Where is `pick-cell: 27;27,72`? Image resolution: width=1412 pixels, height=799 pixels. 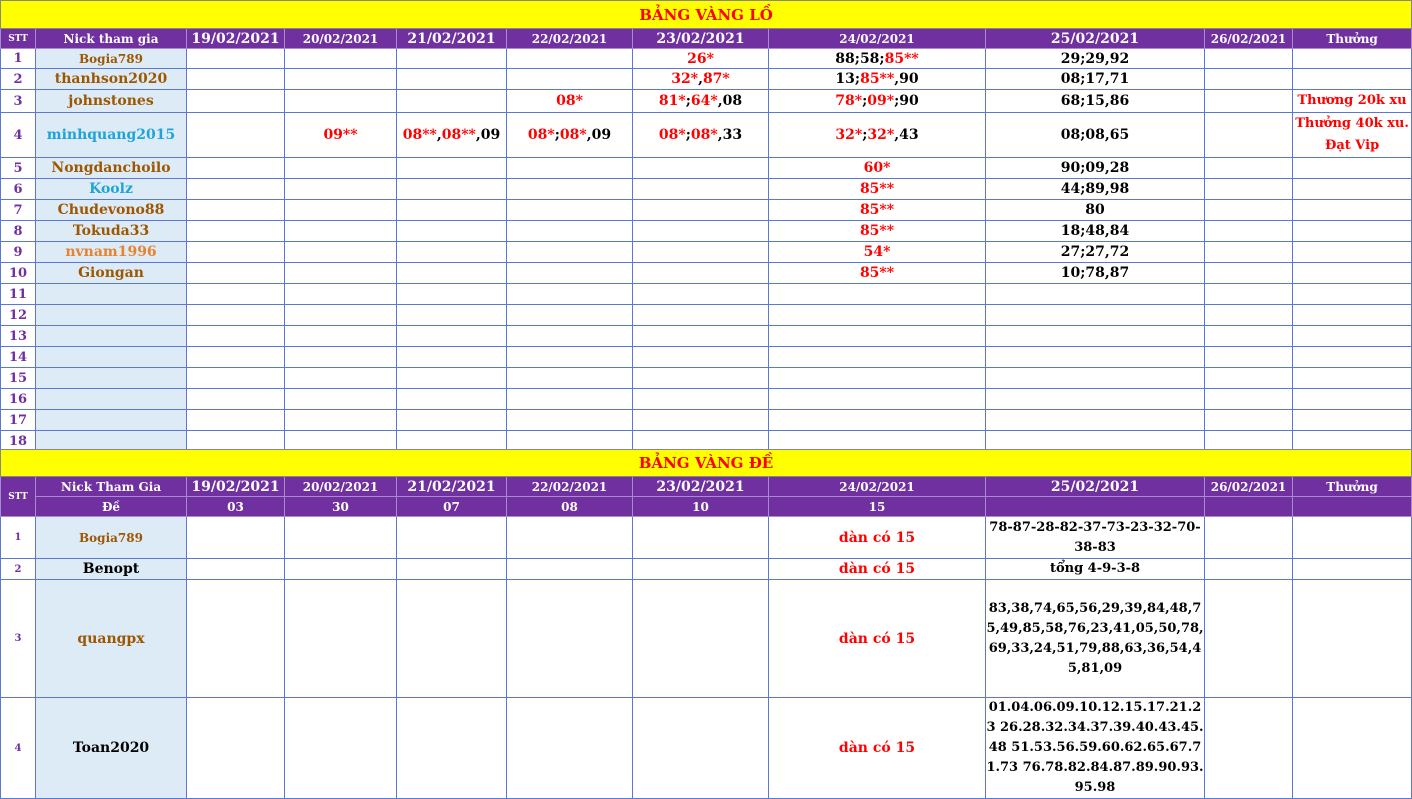 pick-cell: 27;27,72 is located at coordinates (1095, 252).